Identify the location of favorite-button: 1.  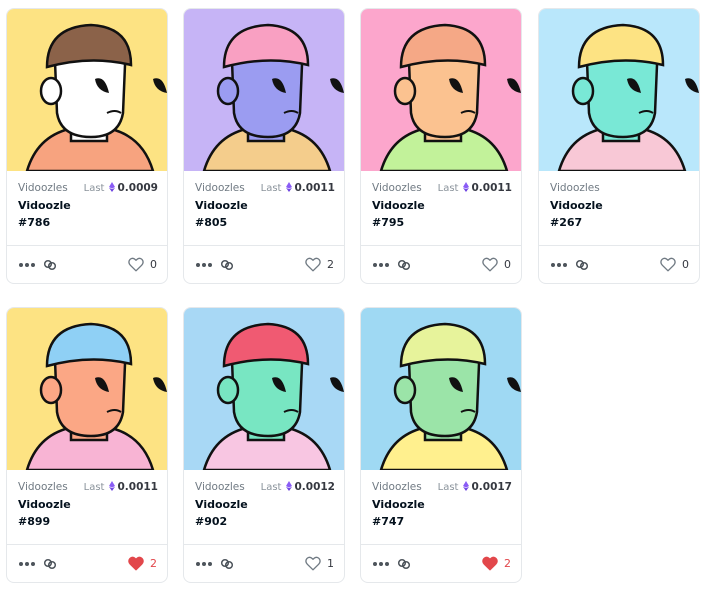
(319, 563).